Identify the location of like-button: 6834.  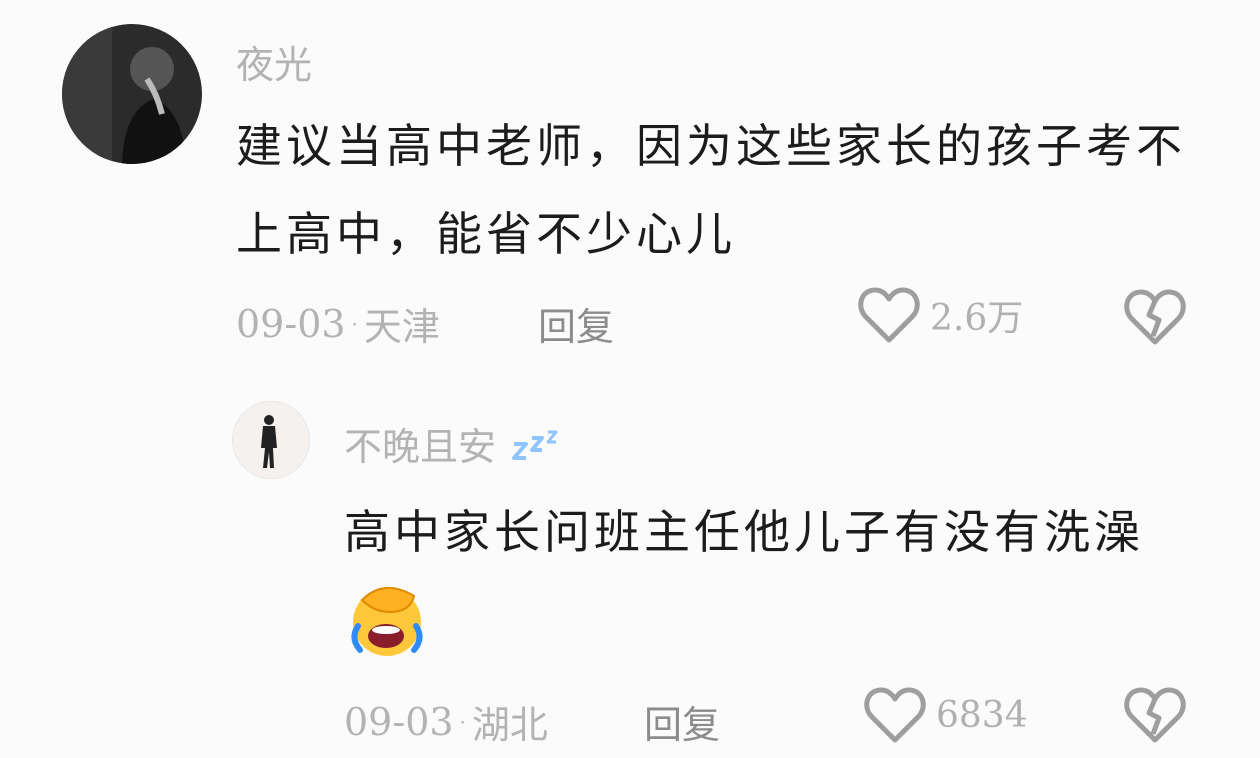
(946, 715).